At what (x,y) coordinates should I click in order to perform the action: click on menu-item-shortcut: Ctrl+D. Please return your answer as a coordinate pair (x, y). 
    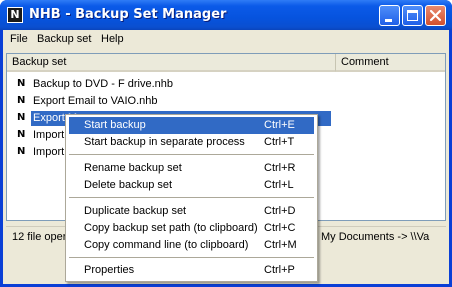
    Looking at the image, I should click on (280, 211).